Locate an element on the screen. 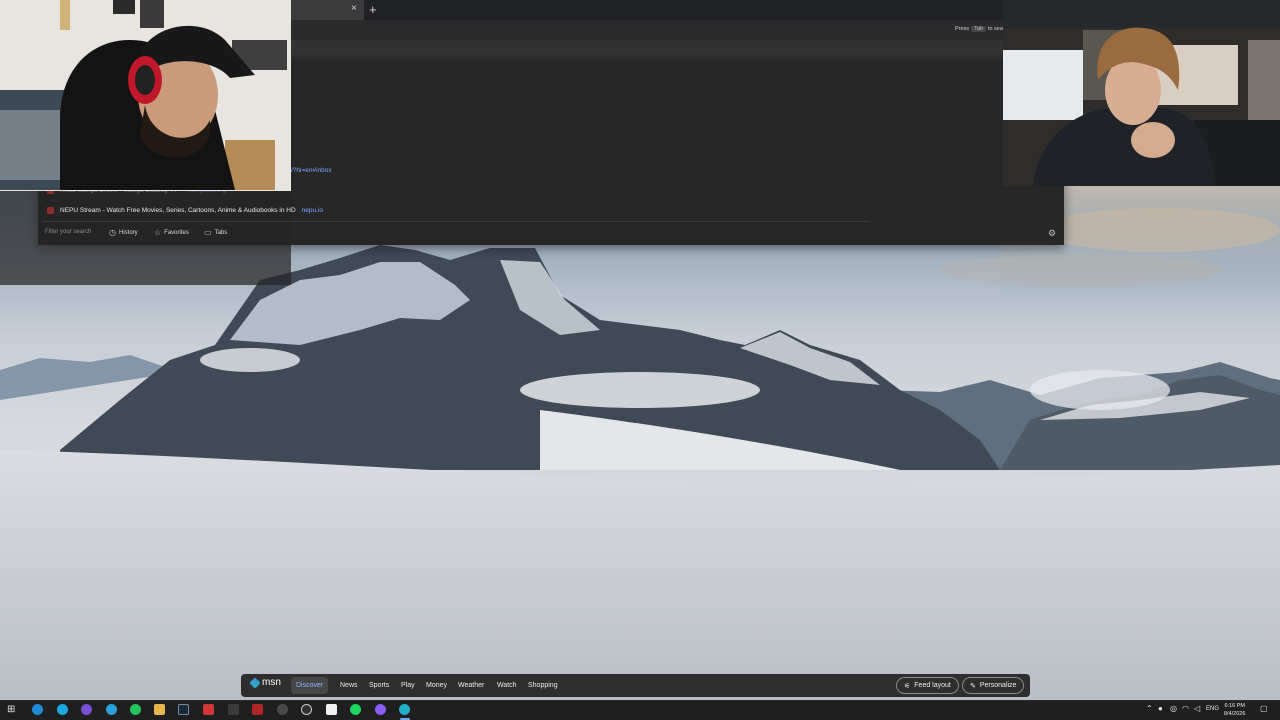  favorites-bar is located at coordinates (647, 50).